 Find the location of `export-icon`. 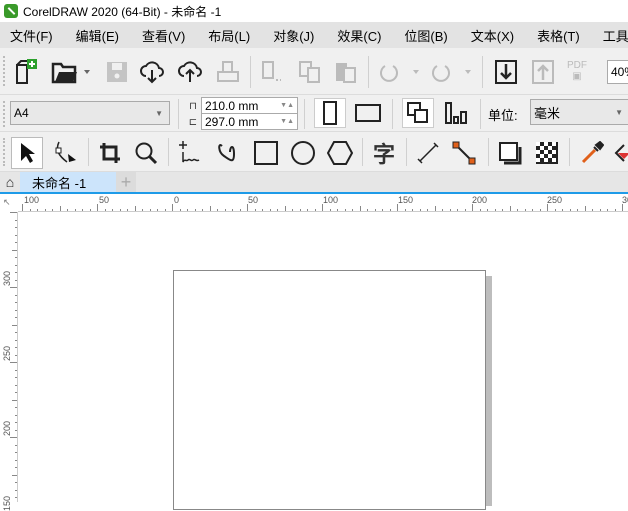

export-icon is located at coordinates (543, 72).